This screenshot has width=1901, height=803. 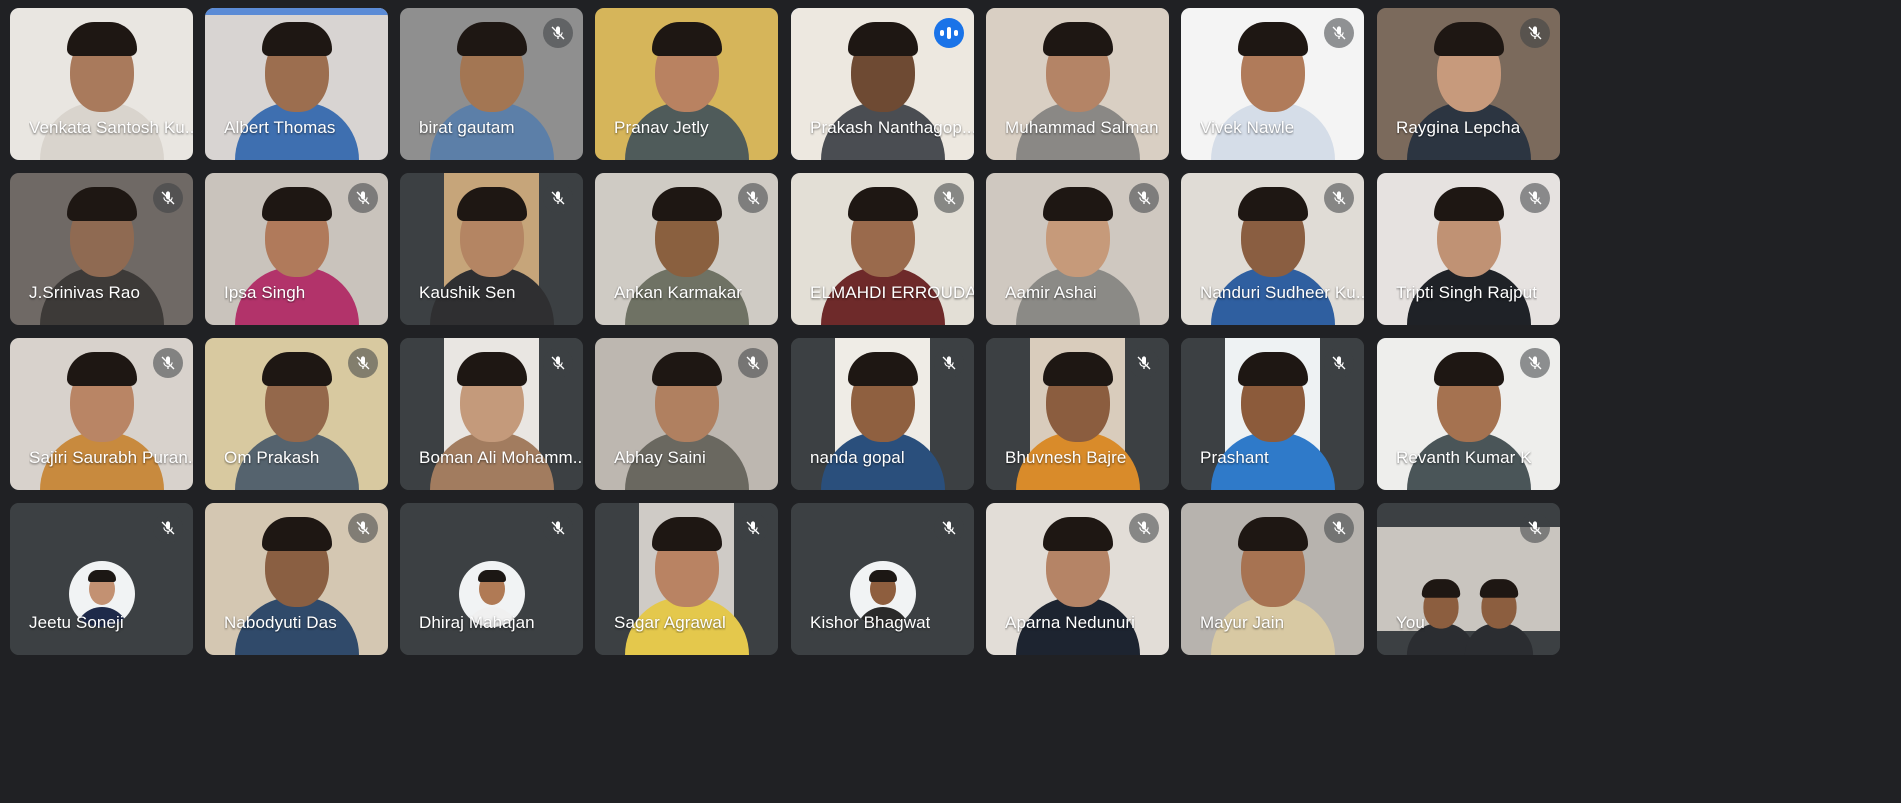 What do you see at coordinates (296, 11) in the screenshot?
I see `video-top-border` at bounding box center [296, 11].